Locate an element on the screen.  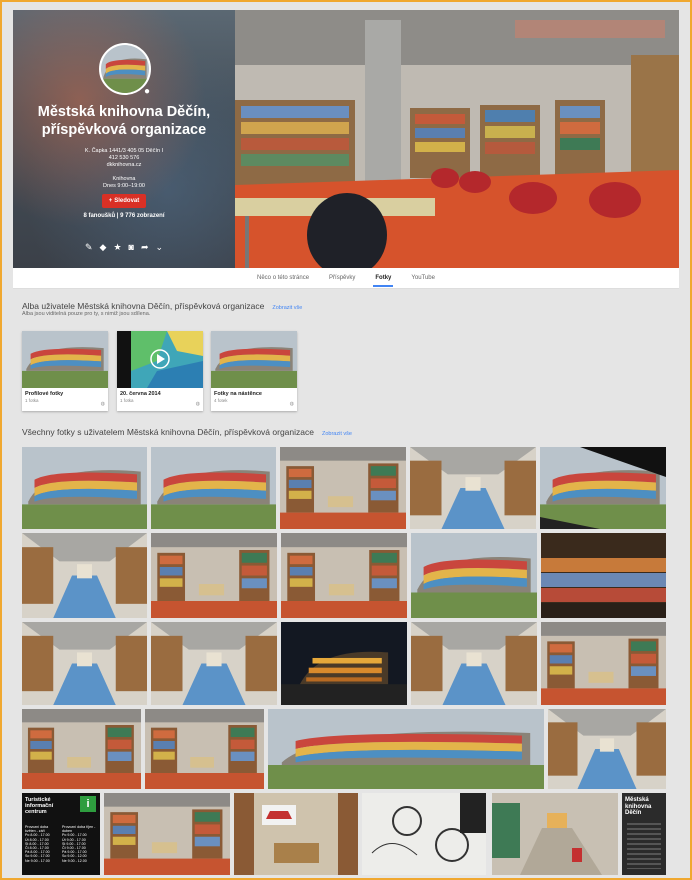
tab-about: Něco o této stránce is located at coordinates (283, 278).